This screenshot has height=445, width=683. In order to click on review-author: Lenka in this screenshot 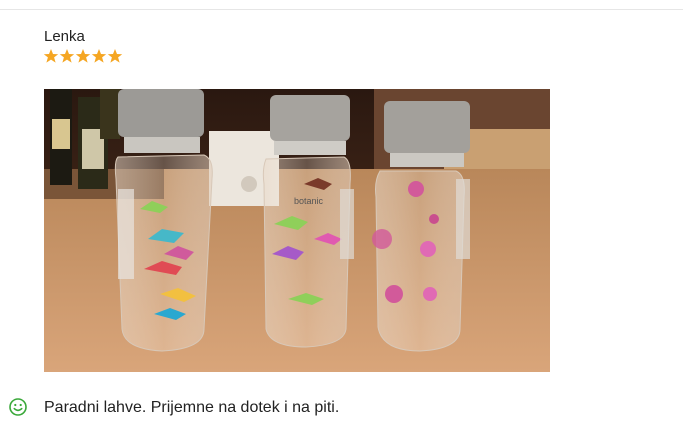, I will do `click(64, 36)`.